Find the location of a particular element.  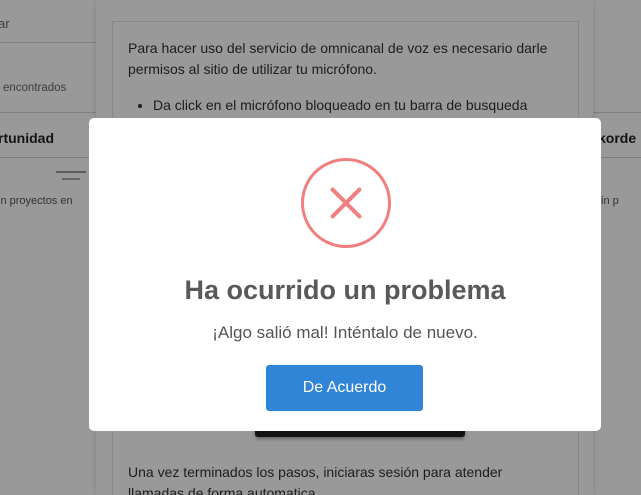

alert-title: Ha ocurrido un problema is located at coordinates (345, 290).